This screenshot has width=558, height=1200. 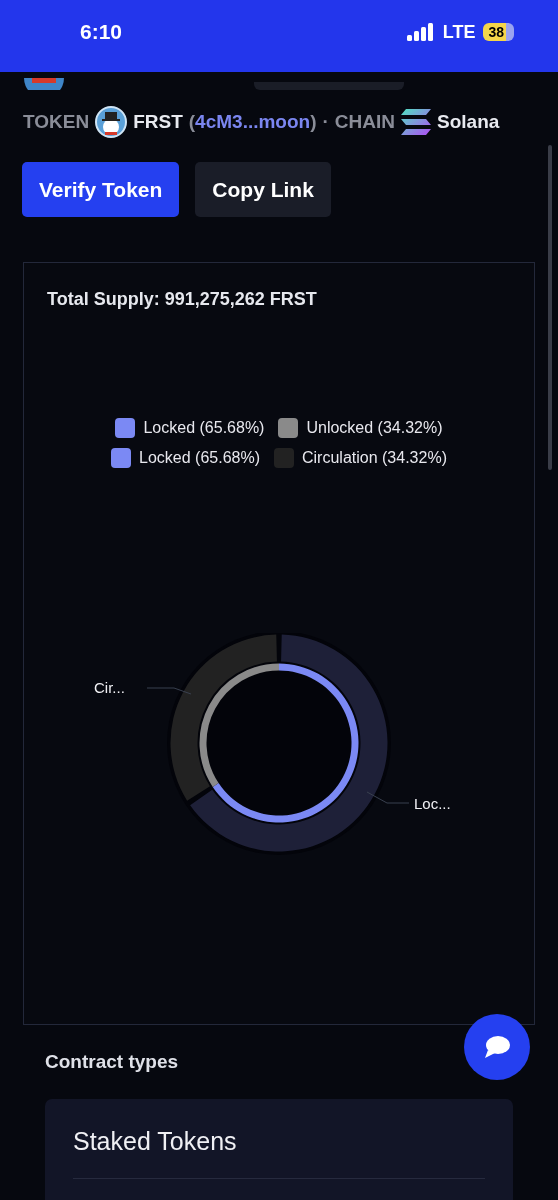 What do you see at coordinates (263, 189) in the screenshot?
I see `copy-button: Copy Link` at bounding box center [263, 189].